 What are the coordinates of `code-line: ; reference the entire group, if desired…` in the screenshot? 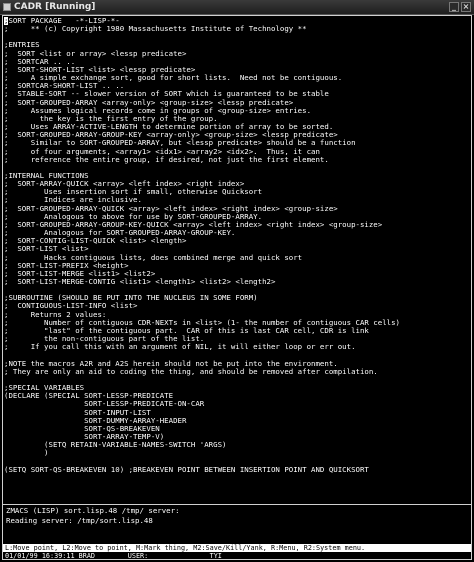 It's located at (237, 159).